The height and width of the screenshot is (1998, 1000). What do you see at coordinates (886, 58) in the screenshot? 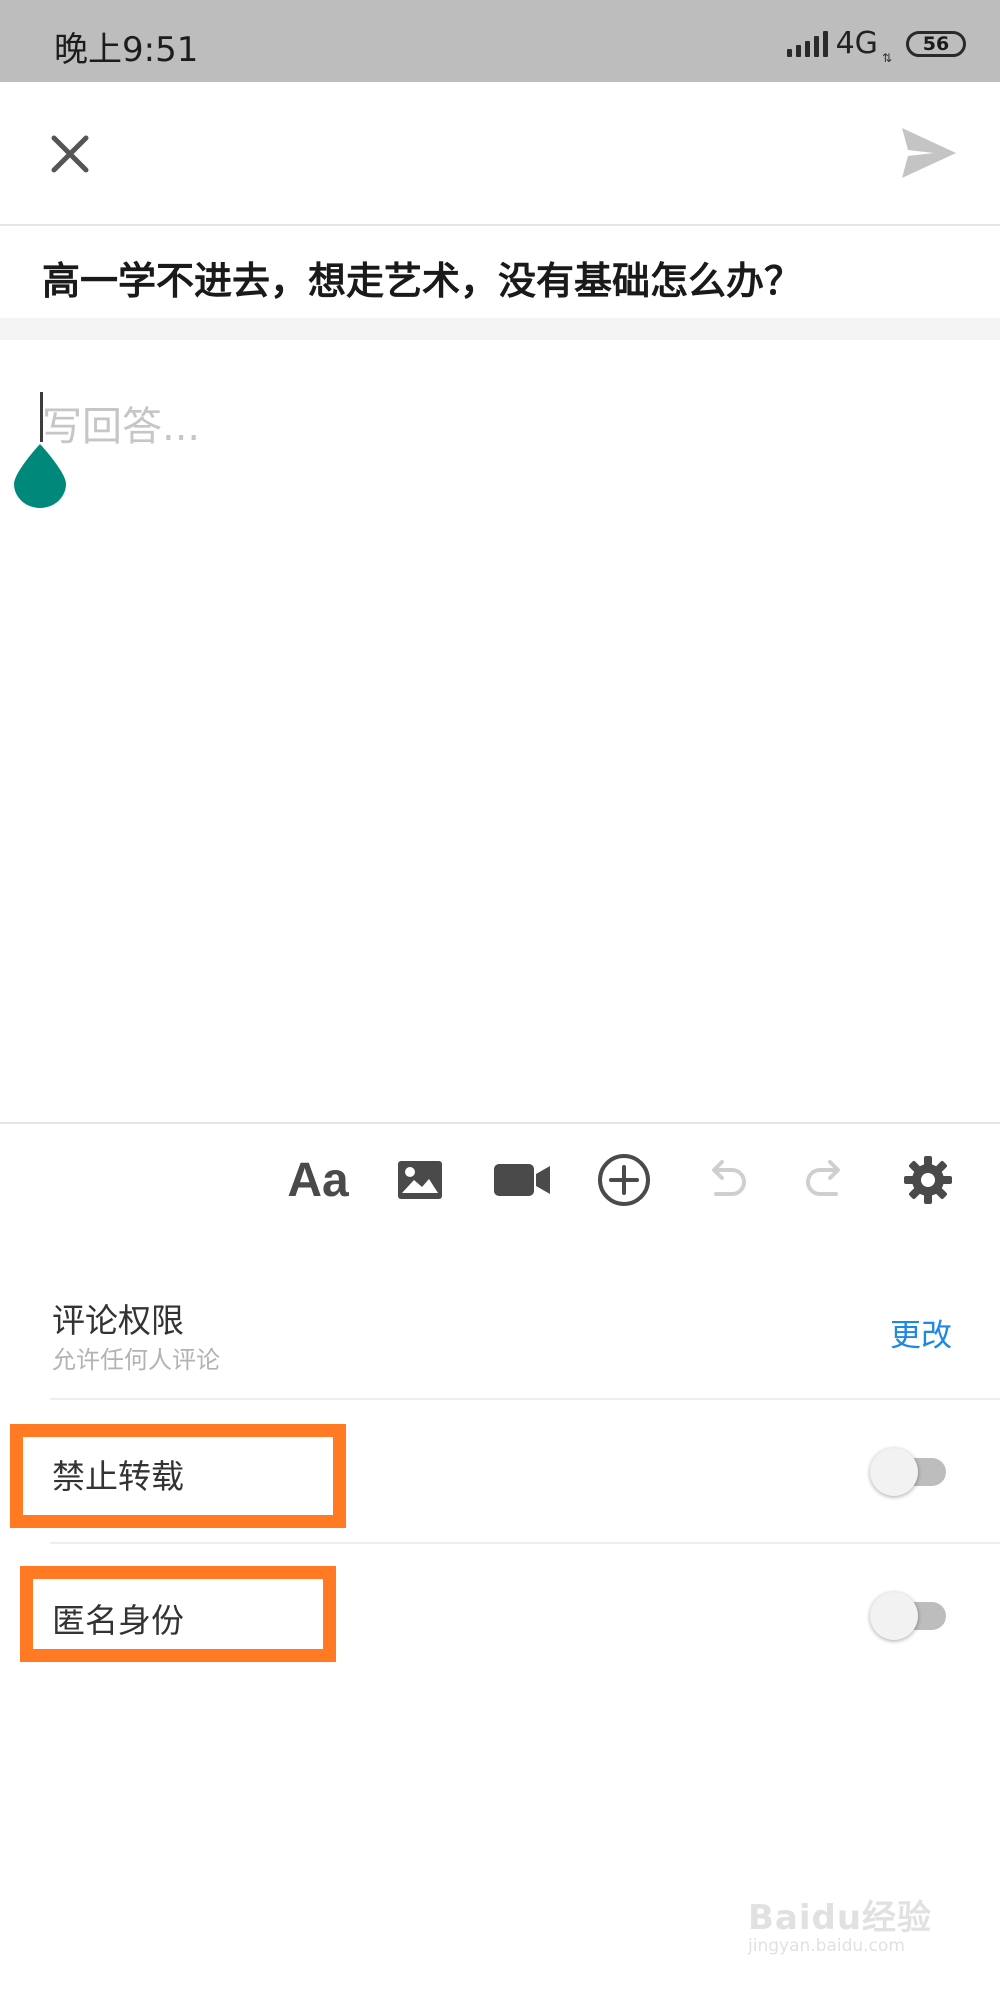
I see `data-activity-icon: ⇅` at bounding box center [886, 58].